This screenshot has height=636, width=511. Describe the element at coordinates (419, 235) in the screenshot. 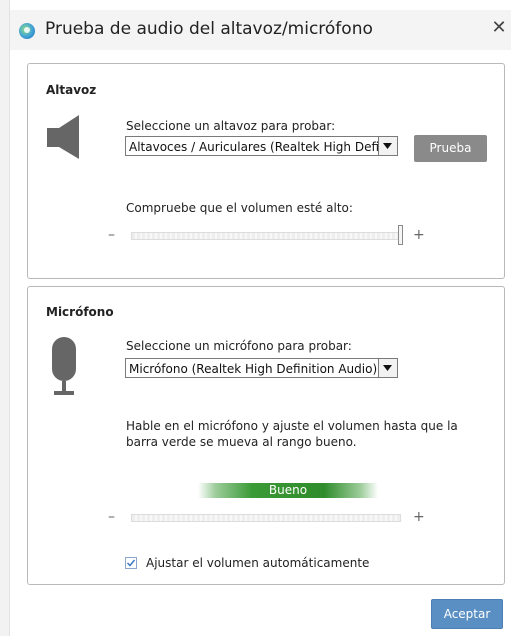

I see `speaker-volume-plus: +` at that location.